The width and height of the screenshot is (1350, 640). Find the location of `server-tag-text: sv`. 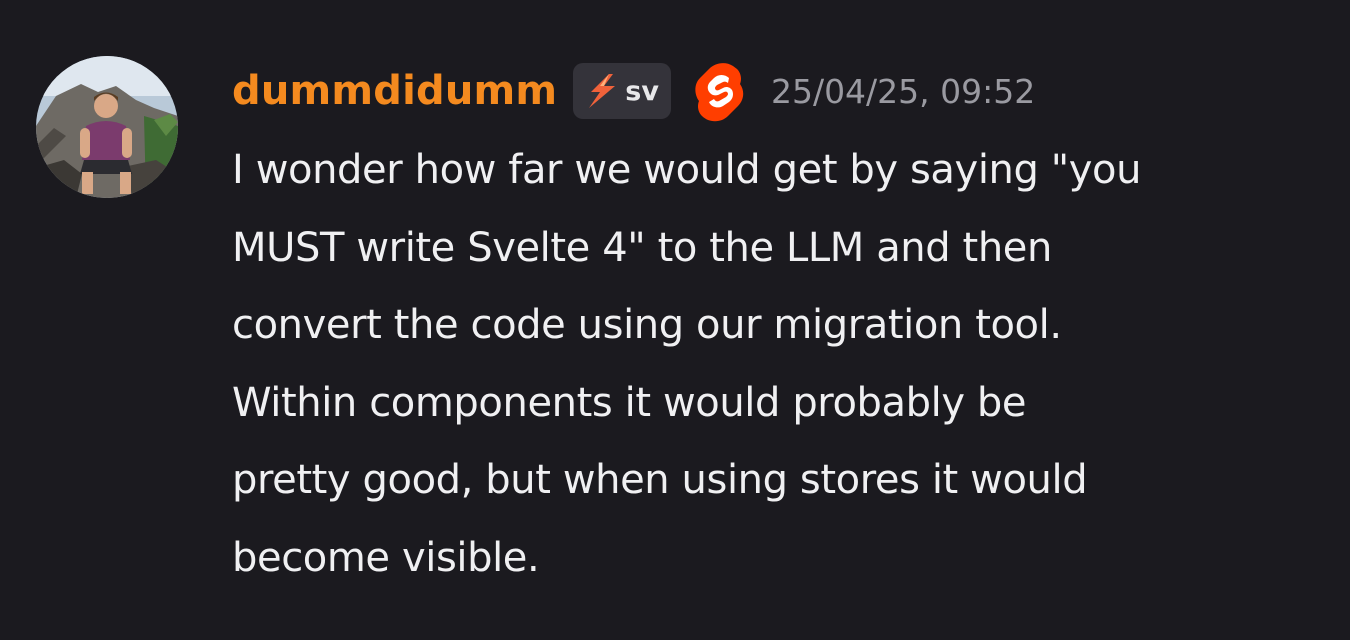

server-tag-text: sv is located at coordinates (642, 91).